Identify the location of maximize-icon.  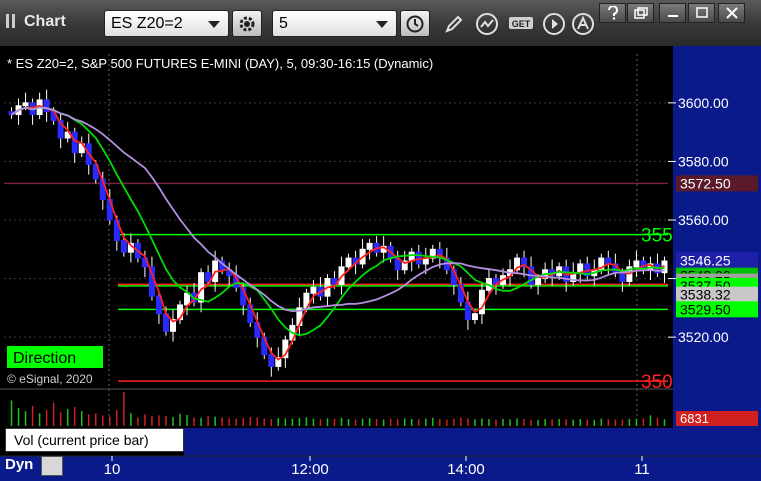
(701, 12).